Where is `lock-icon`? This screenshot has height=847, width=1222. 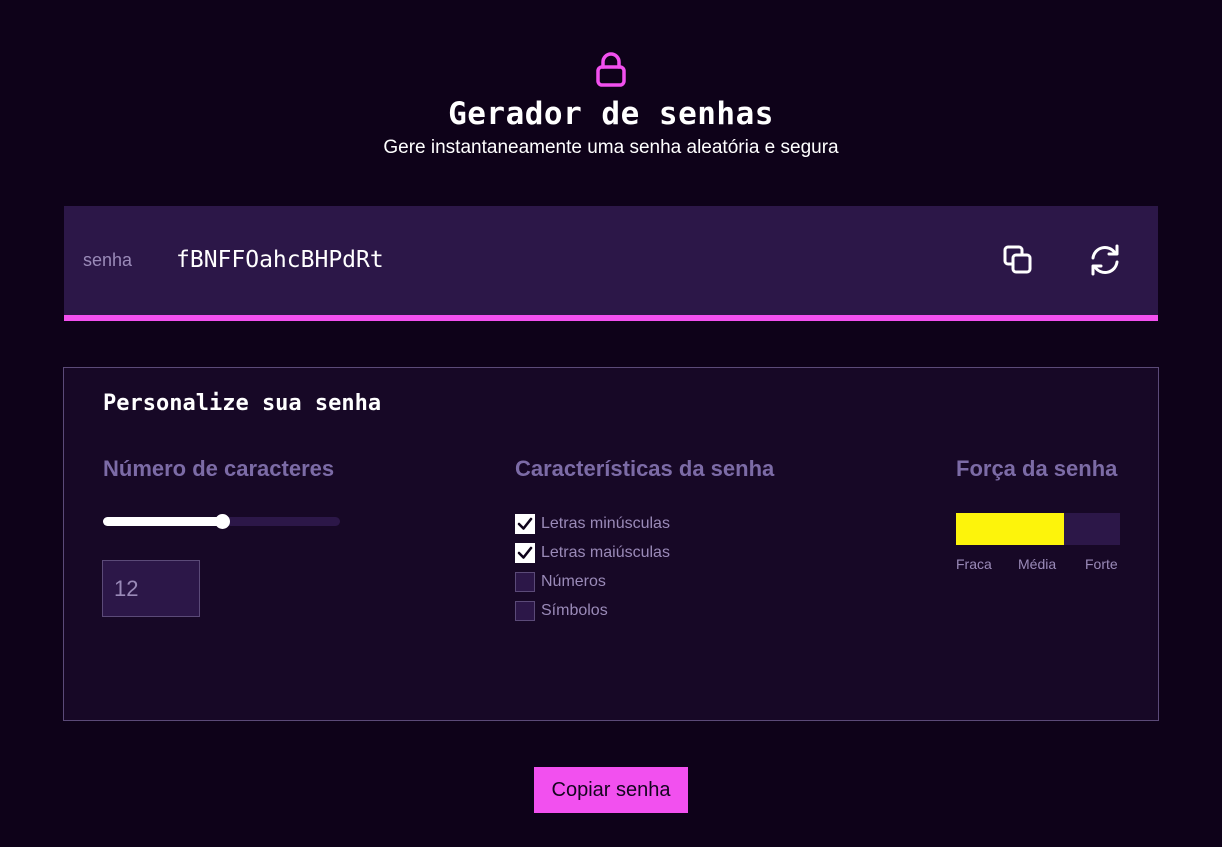 lock-icon is located at coordinates (611, 70).